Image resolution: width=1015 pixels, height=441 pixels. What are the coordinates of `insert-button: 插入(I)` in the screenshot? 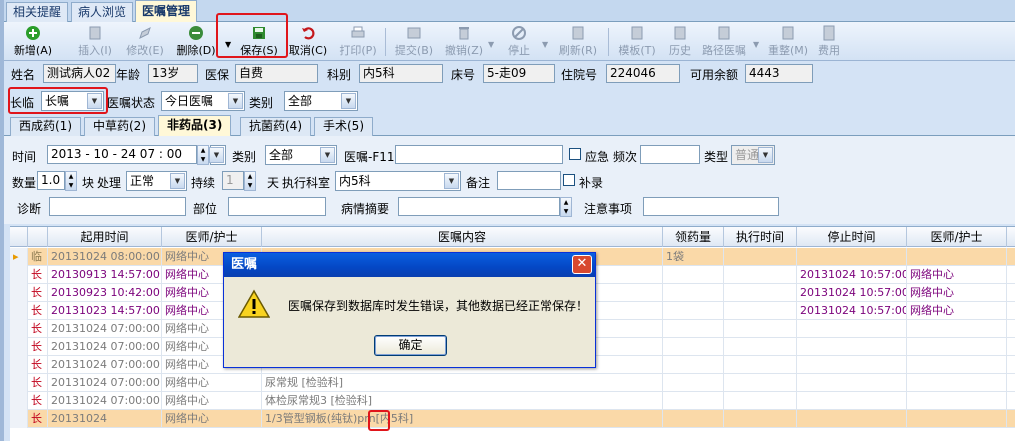 It's located at (95, 41).